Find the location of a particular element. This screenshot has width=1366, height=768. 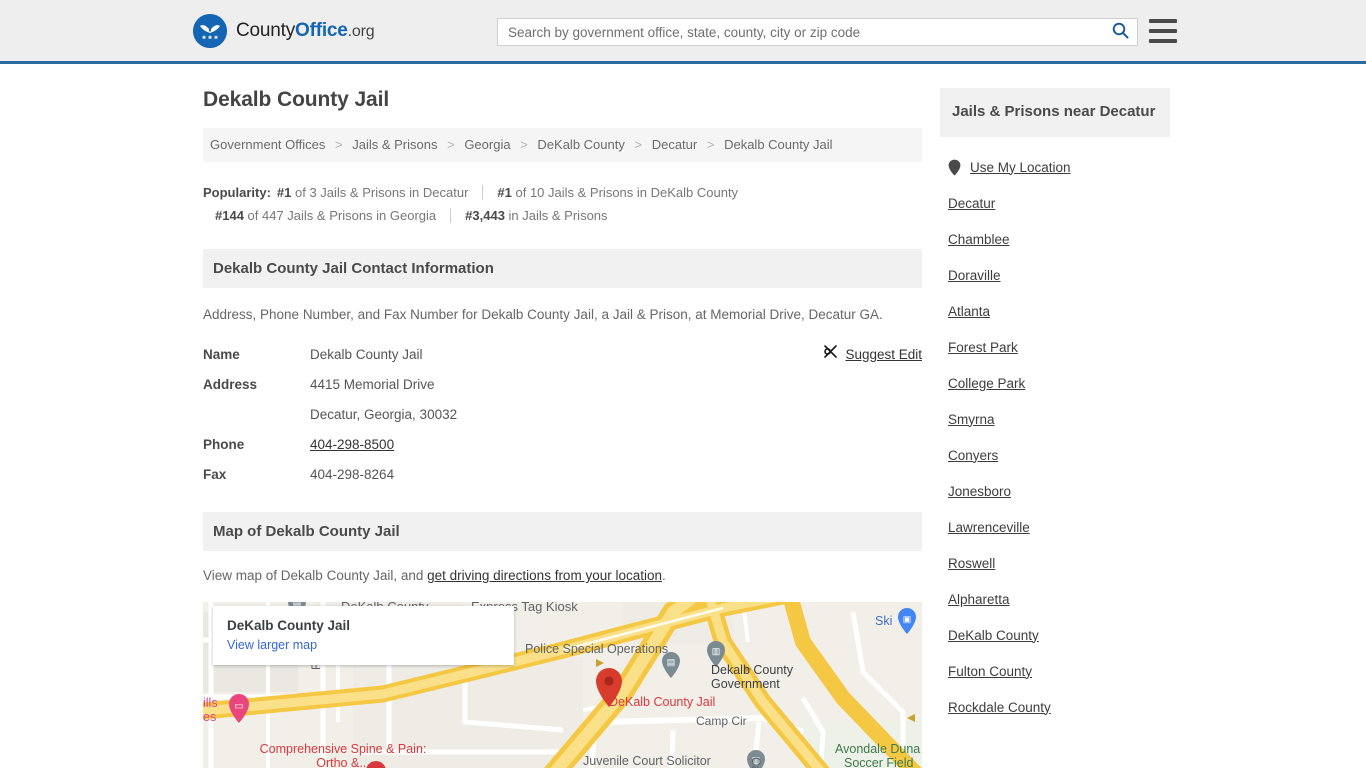

brand-wordmark: CountyOffice.org is located at coordinates (305, 30).